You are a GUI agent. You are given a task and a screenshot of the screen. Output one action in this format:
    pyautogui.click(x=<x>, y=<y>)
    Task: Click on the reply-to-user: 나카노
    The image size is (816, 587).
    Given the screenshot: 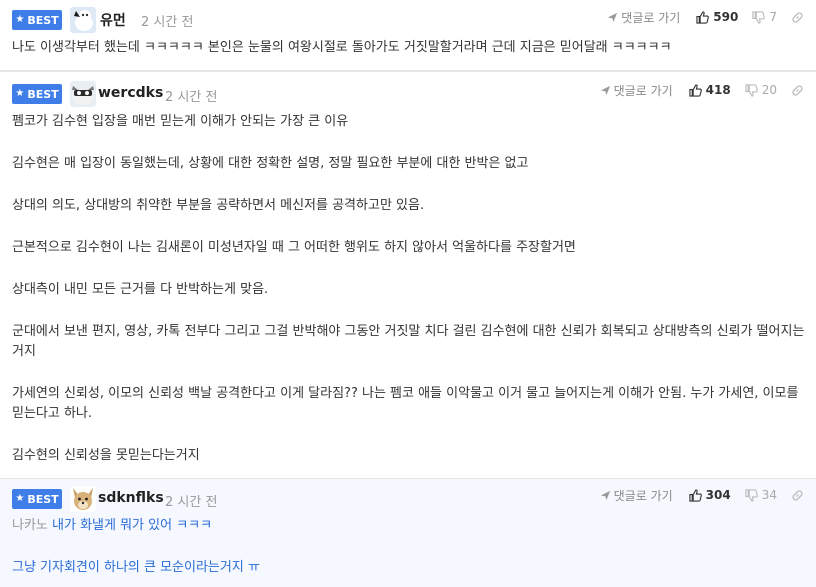 What is the action you would take?
    pyautogui.click(x=30, y=525)
    